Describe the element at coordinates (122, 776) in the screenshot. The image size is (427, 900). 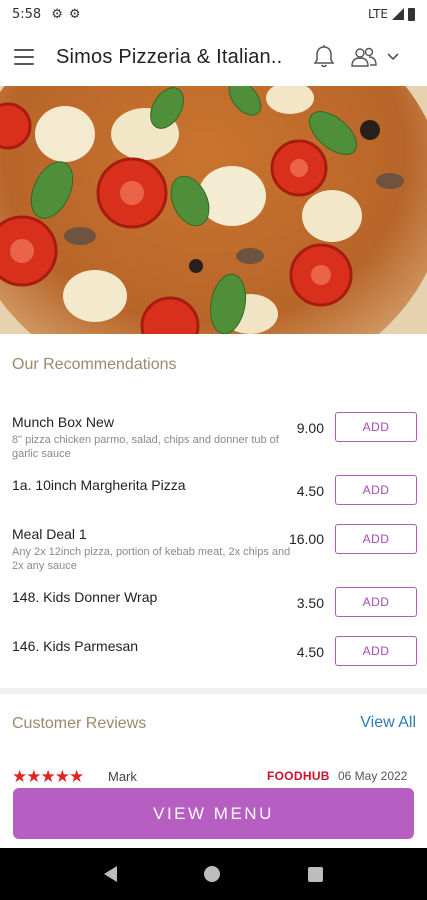
I see `reviewer-name: Mark` at that location.